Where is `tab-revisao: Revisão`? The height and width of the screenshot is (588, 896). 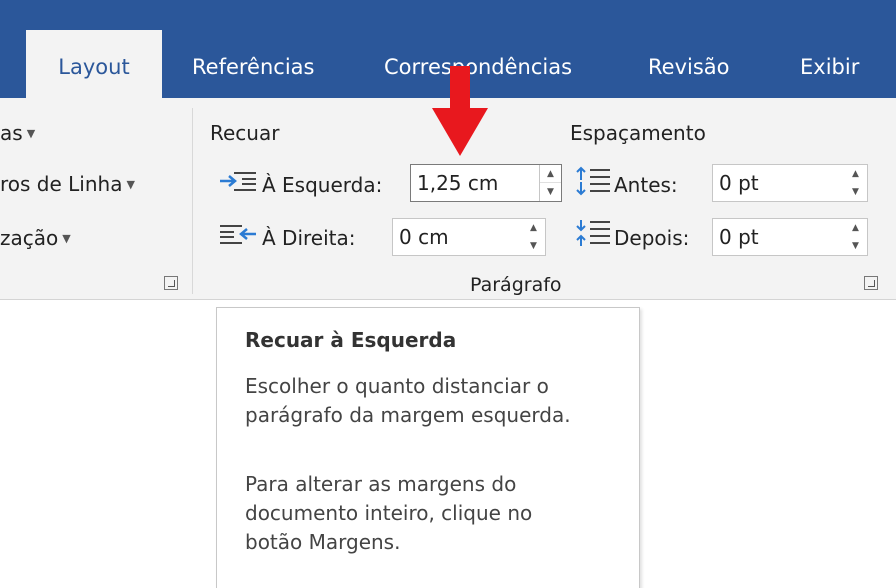
tab-revisao: Revisão is located at coordinates (689, 67).